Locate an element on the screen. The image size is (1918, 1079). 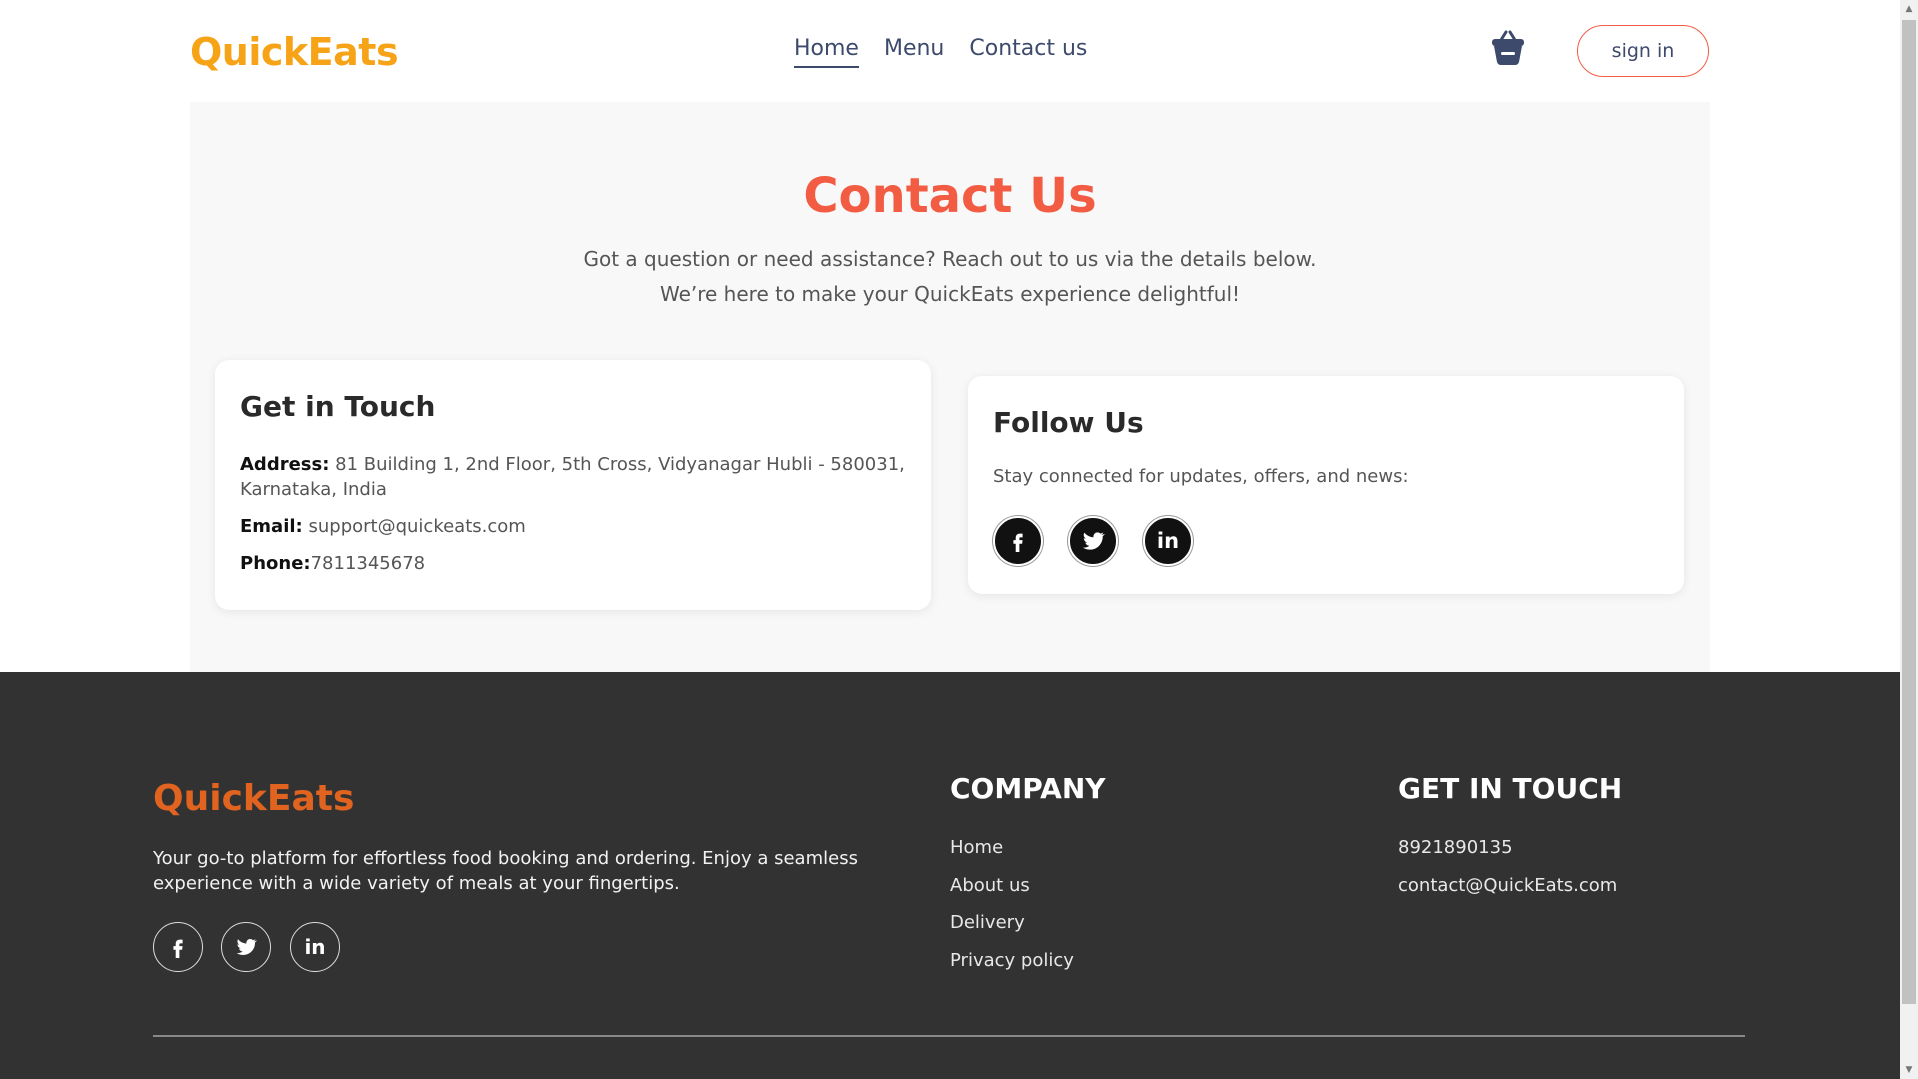
basket-icon is located at coordinates (1508, 48).